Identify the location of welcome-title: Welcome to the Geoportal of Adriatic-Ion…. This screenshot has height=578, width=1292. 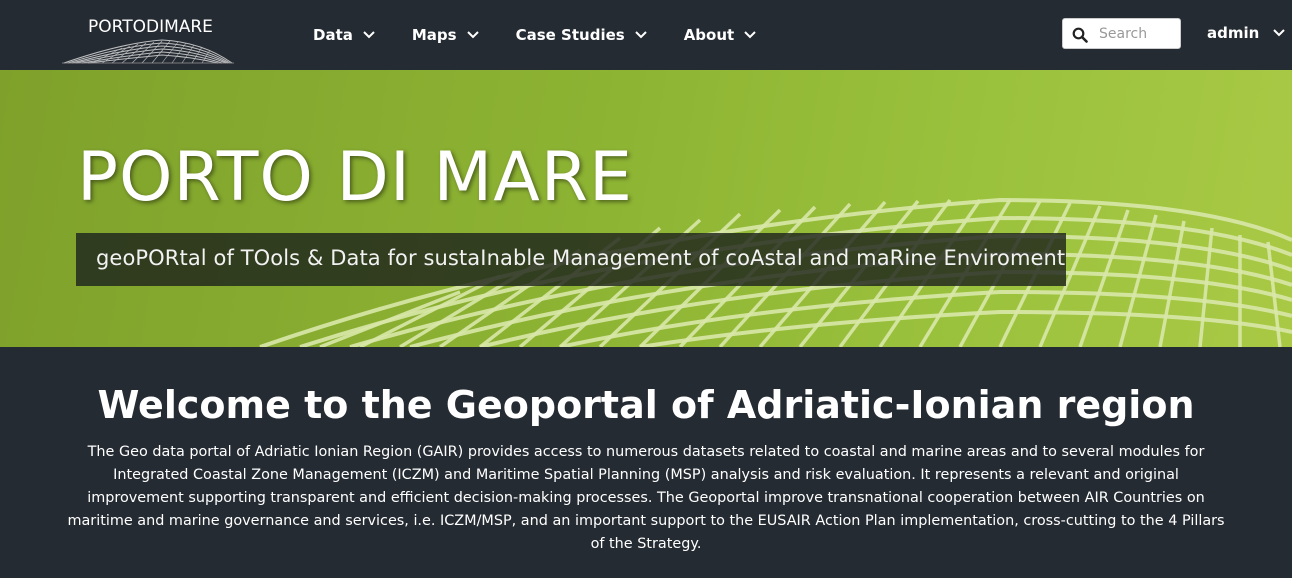
(646, 405).